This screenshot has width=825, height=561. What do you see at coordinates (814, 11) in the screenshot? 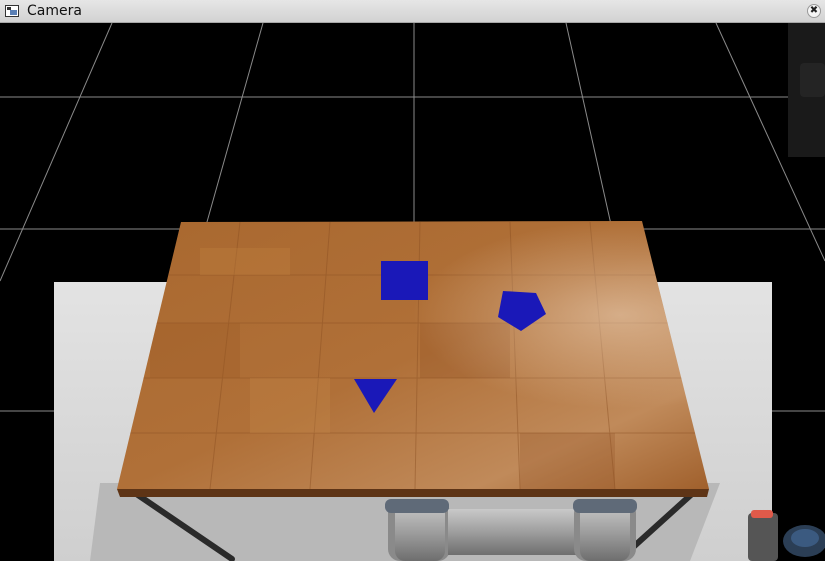
I see `close-button: ✖` at bounding box center [814, 11].